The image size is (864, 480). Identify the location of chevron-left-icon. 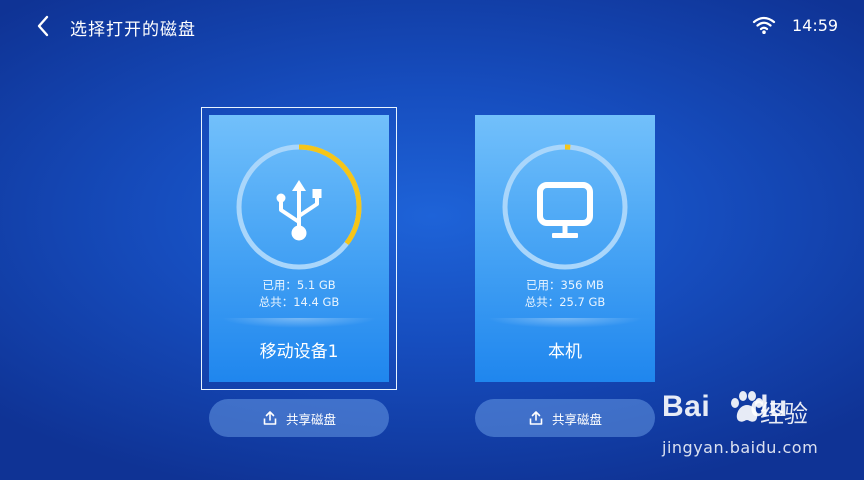
(43, 26).